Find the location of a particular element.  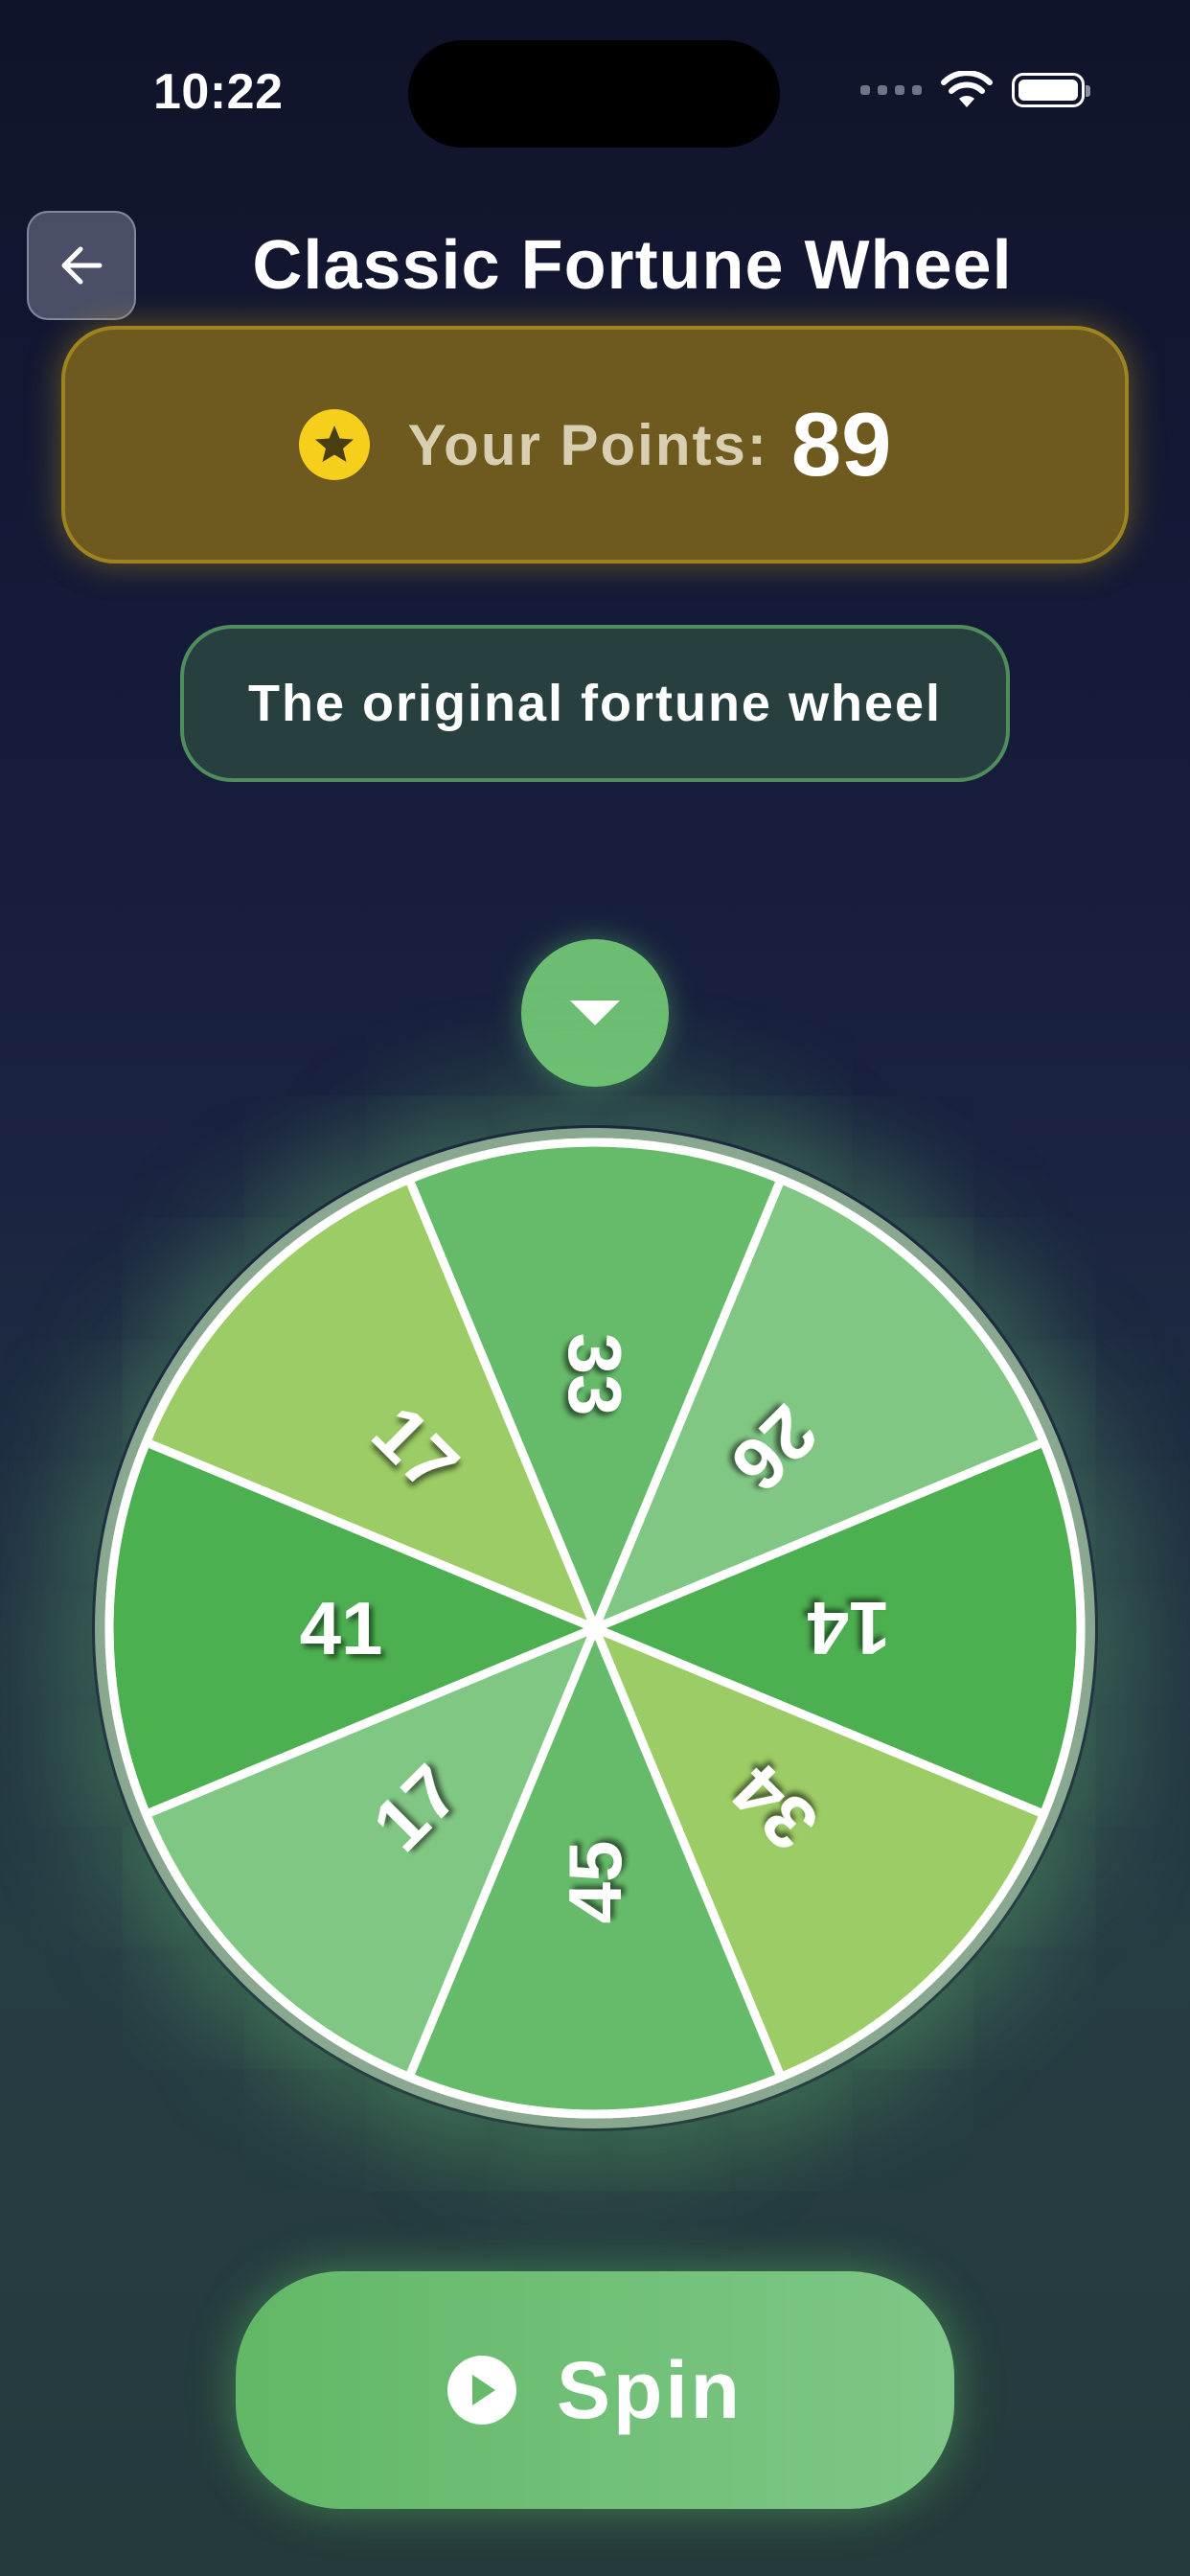

spin-label: Spin is located at coordinates (650, 2389).